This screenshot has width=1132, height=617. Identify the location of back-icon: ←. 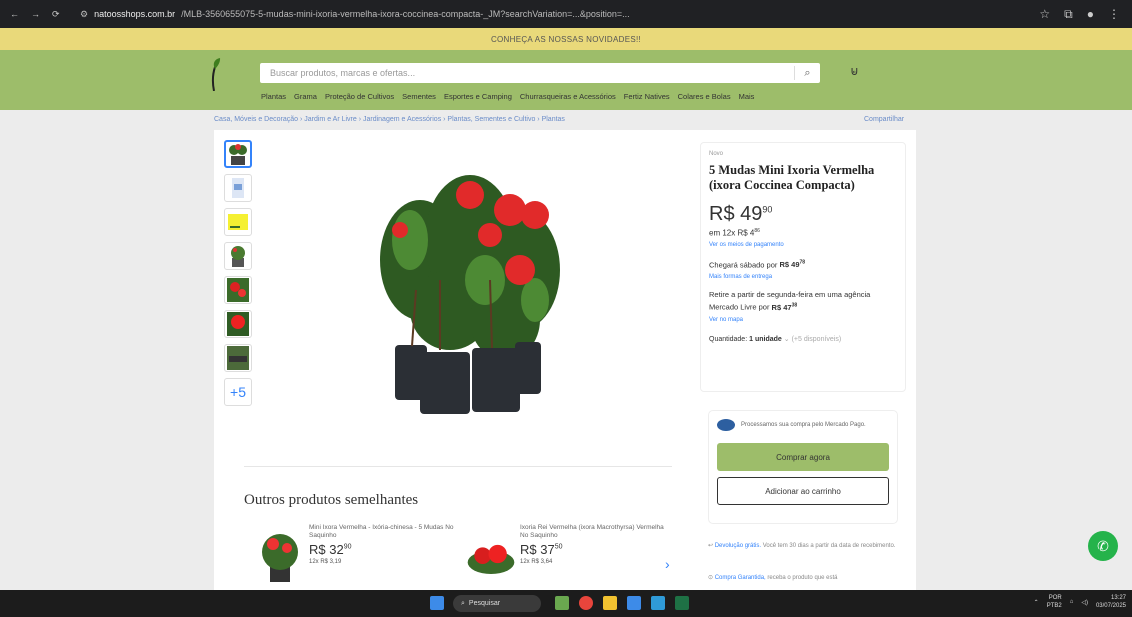
(14, 14).